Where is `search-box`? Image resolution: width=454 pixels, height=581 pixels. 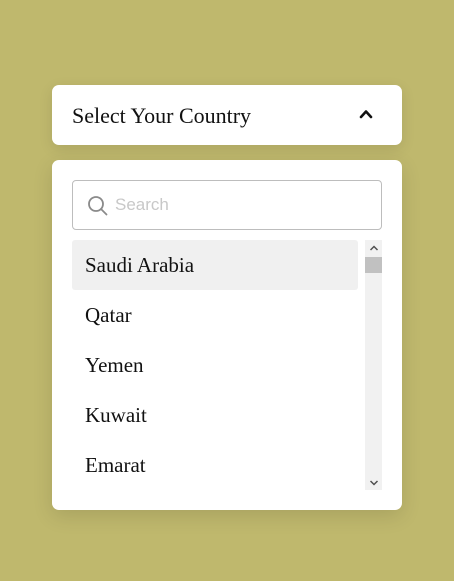 search-box is located at coordinates (227, 205).